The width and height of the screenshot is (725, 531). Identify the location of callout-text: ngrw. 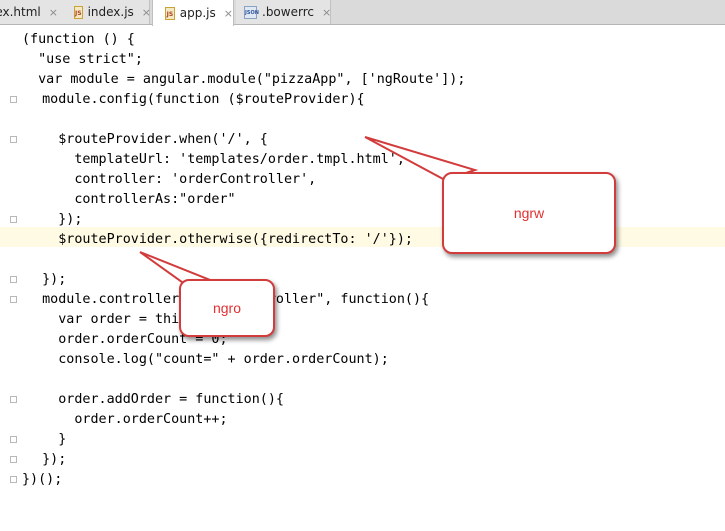
(529, 213).